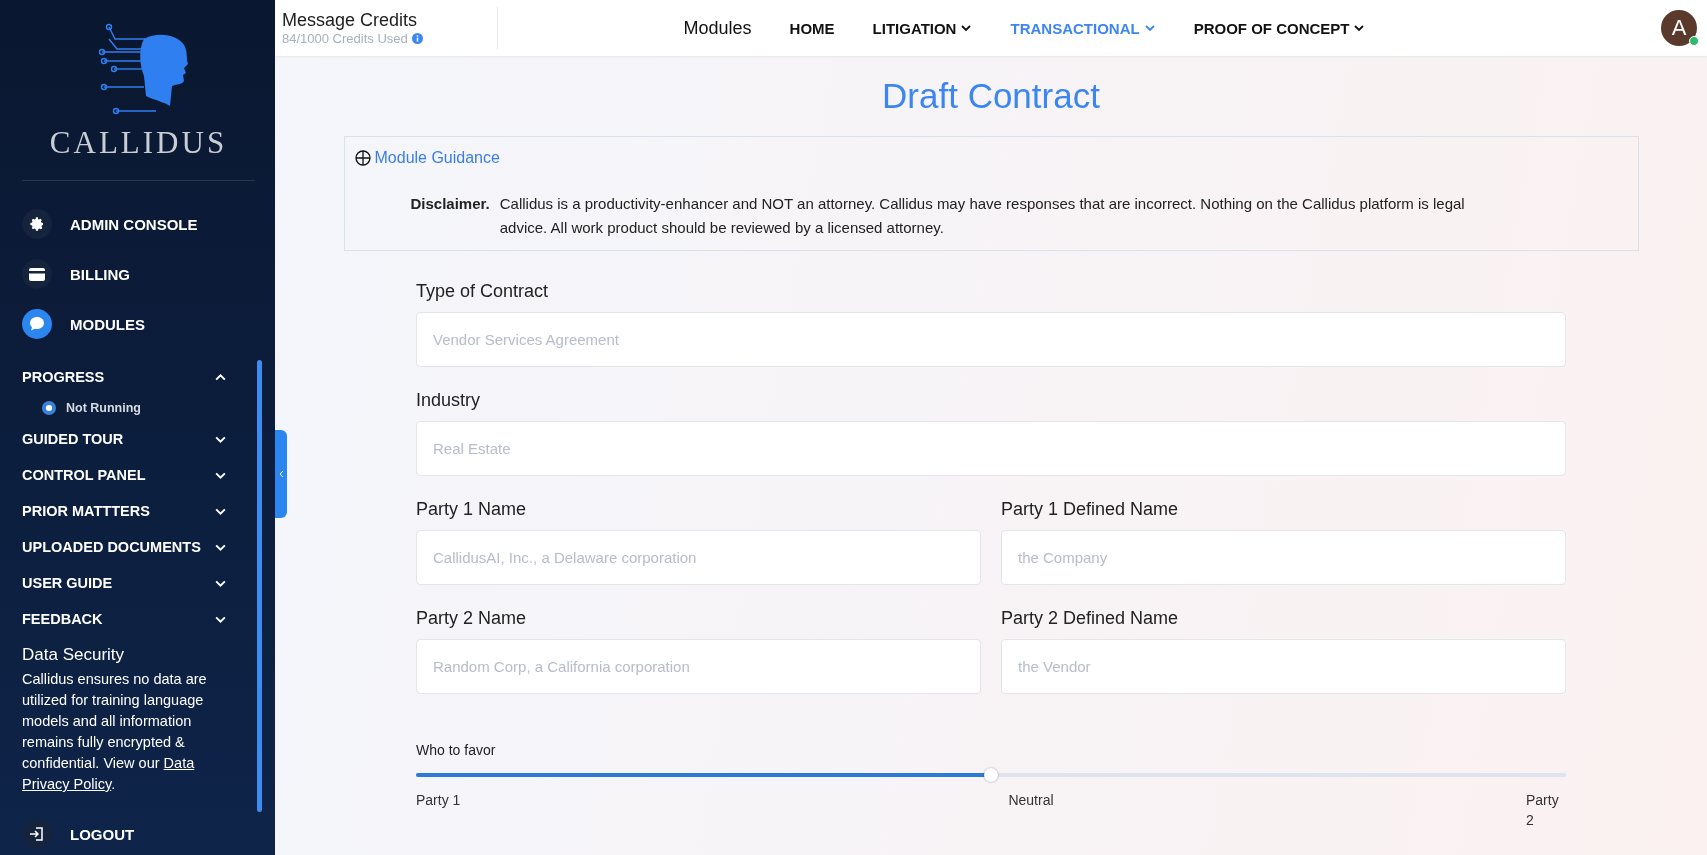 The width and height of the screenshot is (1707, 855). I want to click on avatar: A, so click(1679, 28).